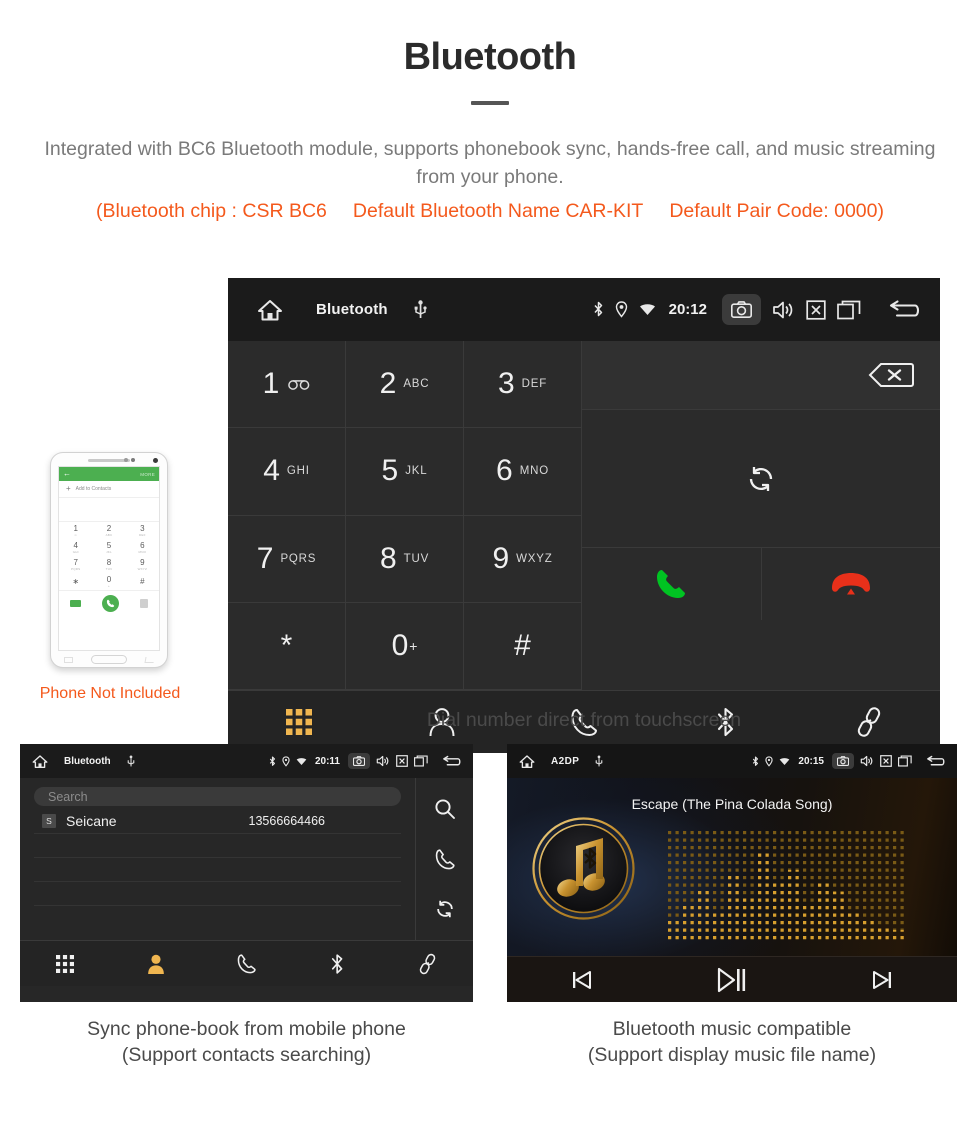 This screenshot has width=980, height=1134. What do you see at coordinates (445, 809) in the screenshot?
I see `search-icon` at bounding box center [445, 809].